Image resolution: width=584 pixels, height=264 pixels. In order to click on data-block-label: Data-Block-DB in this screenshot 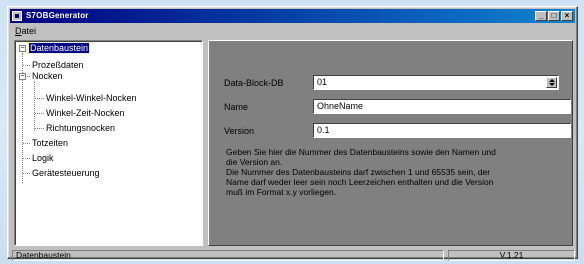, I will do `click(254, 83)`.